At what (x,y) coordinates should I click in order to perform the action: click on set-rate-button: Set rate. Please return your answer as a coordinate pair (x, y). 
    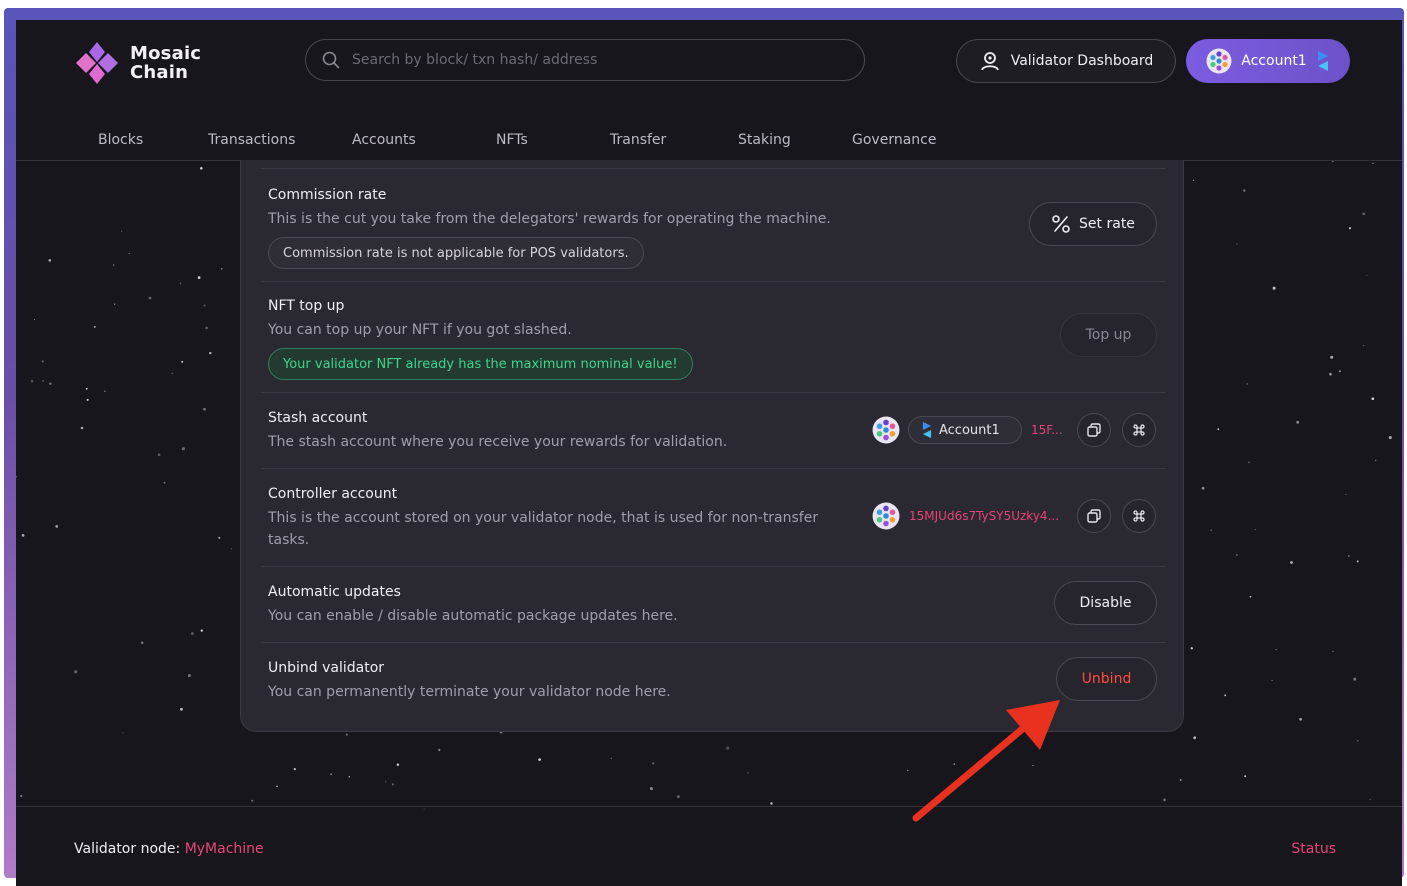
    Looking at the image, I should click on (1093, 224).